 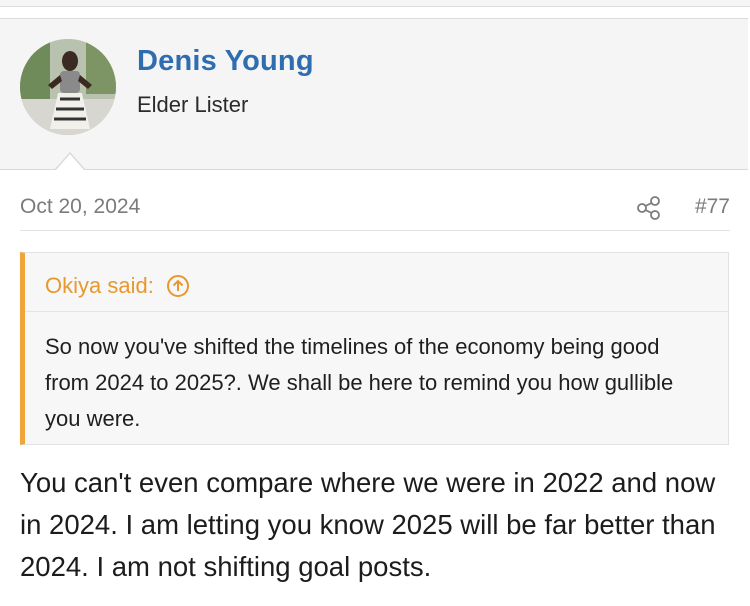 I want to click on post-number: #77, so click(x=712, y=207).